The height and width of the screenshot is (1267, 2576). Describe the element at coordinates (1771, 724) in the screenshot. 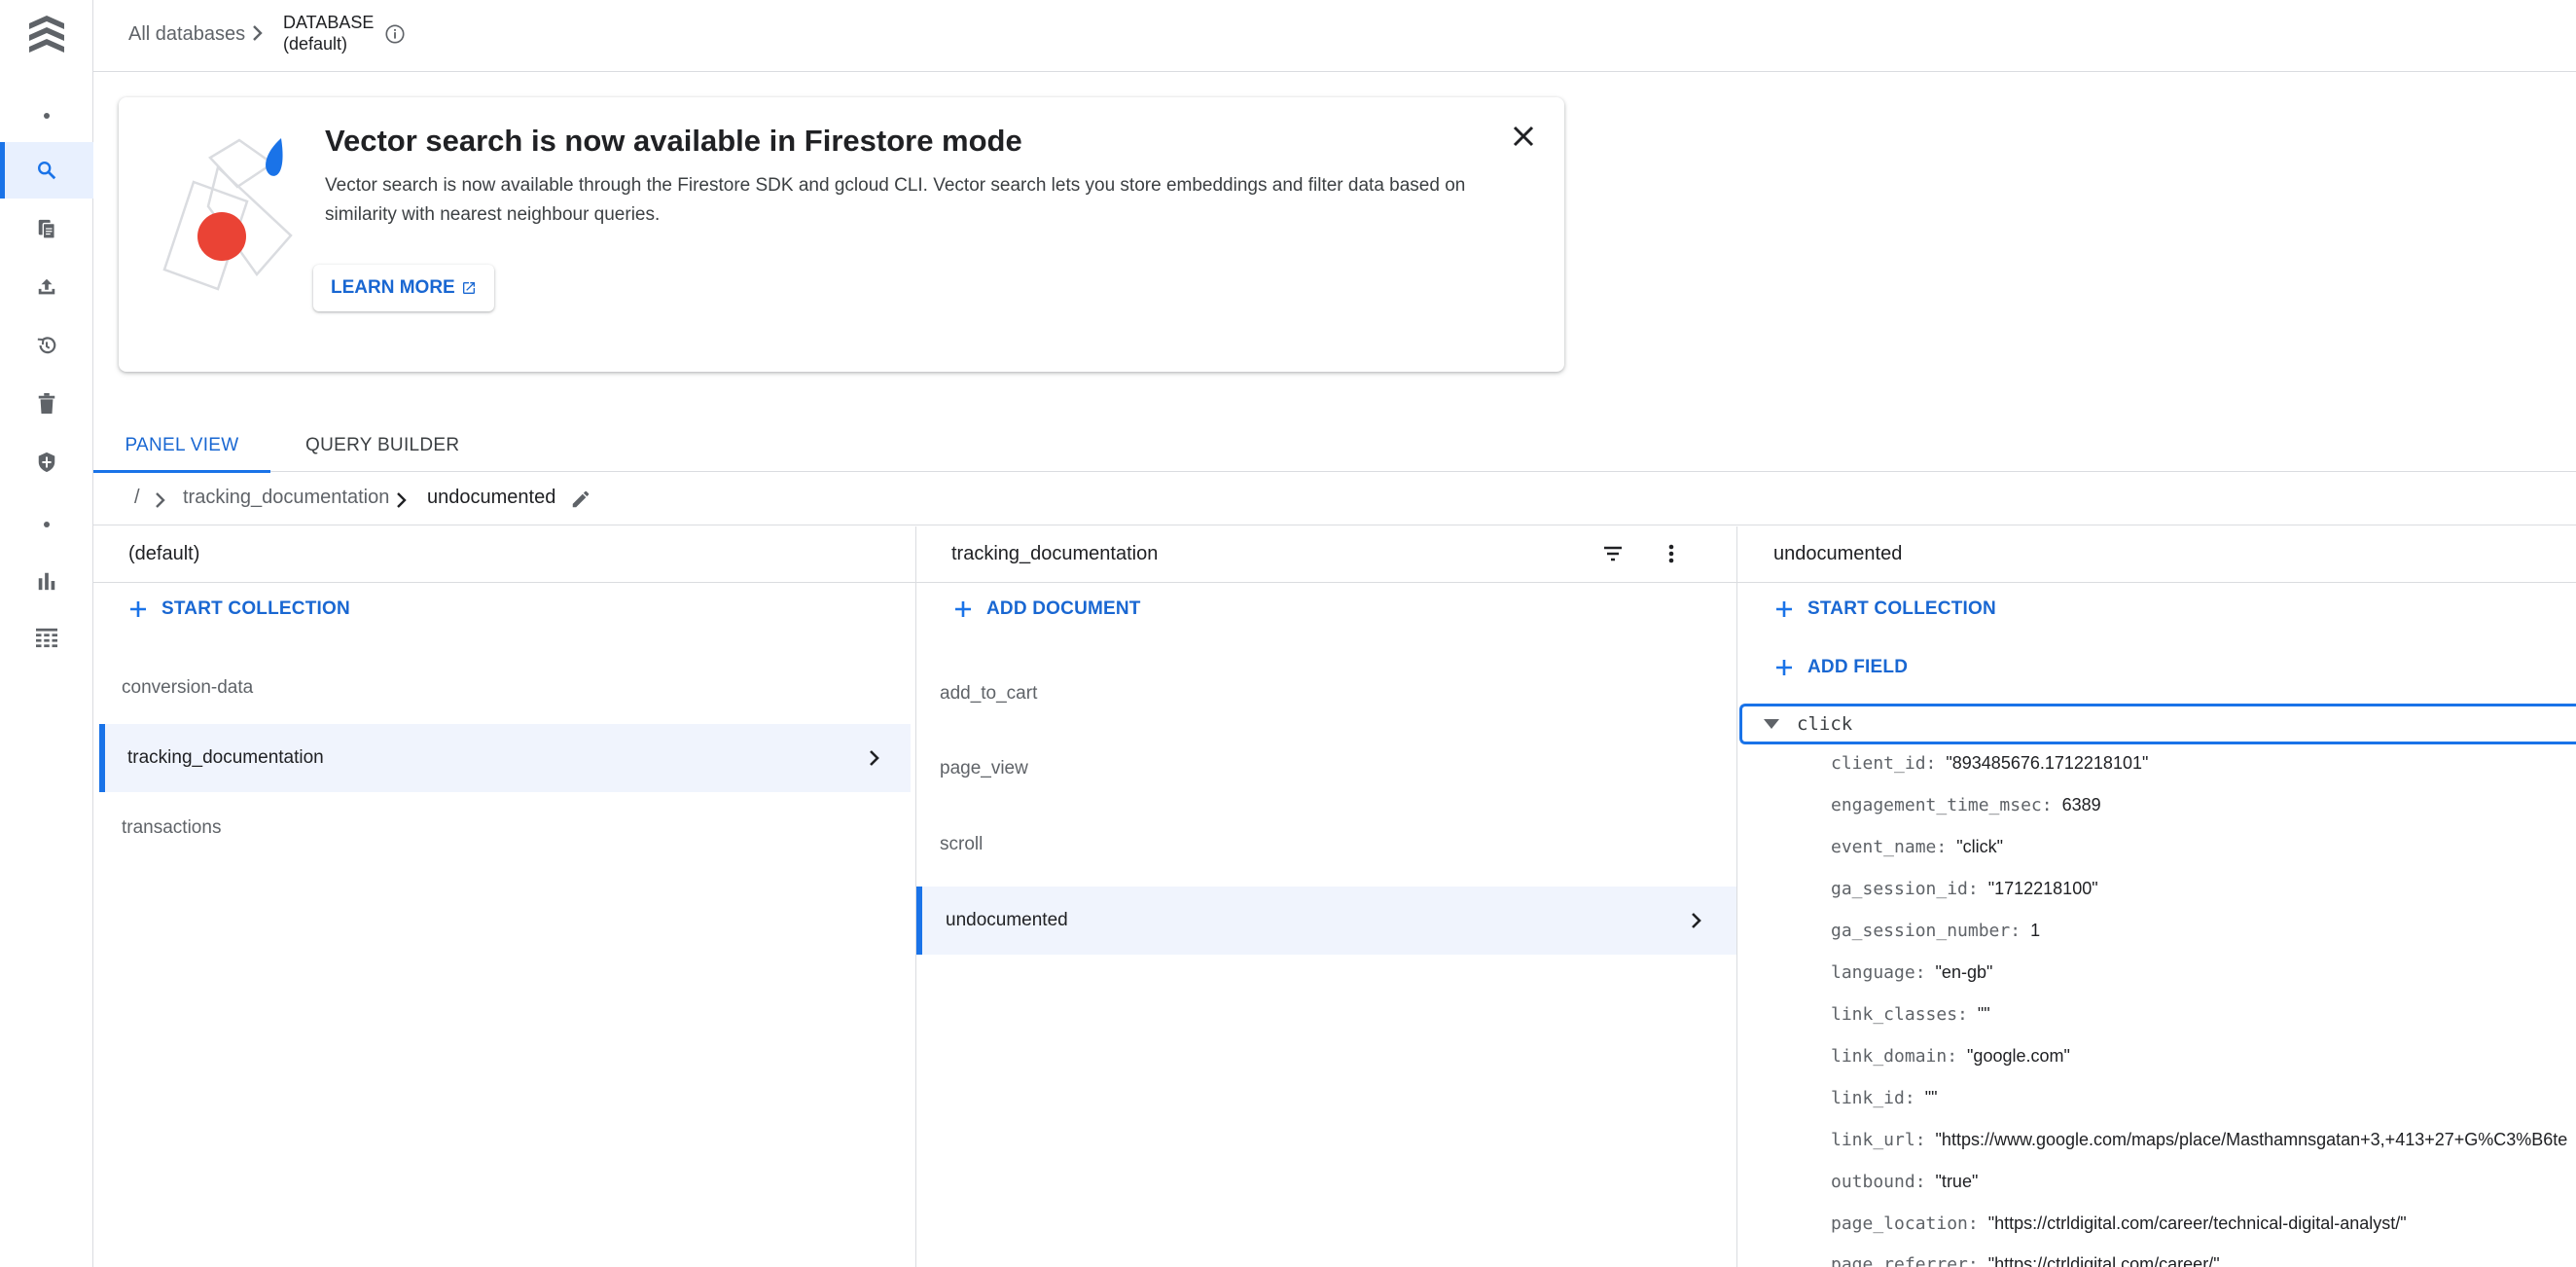

I see `caret-down-icon` at that location.